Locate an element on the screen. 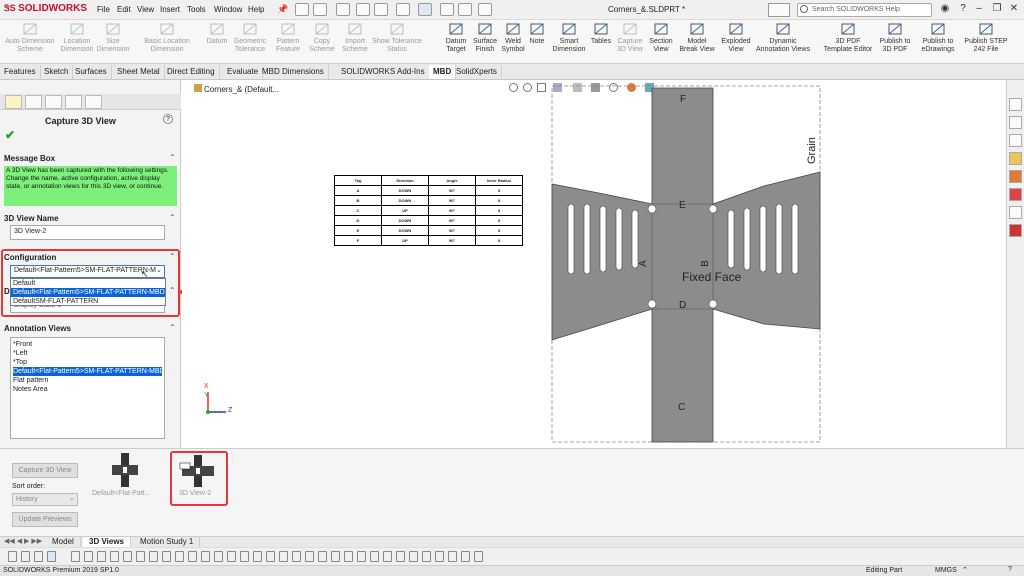 The width and height of the screenshot is (1024, 576). minimize-button: – is located at coordinates (979, 10).